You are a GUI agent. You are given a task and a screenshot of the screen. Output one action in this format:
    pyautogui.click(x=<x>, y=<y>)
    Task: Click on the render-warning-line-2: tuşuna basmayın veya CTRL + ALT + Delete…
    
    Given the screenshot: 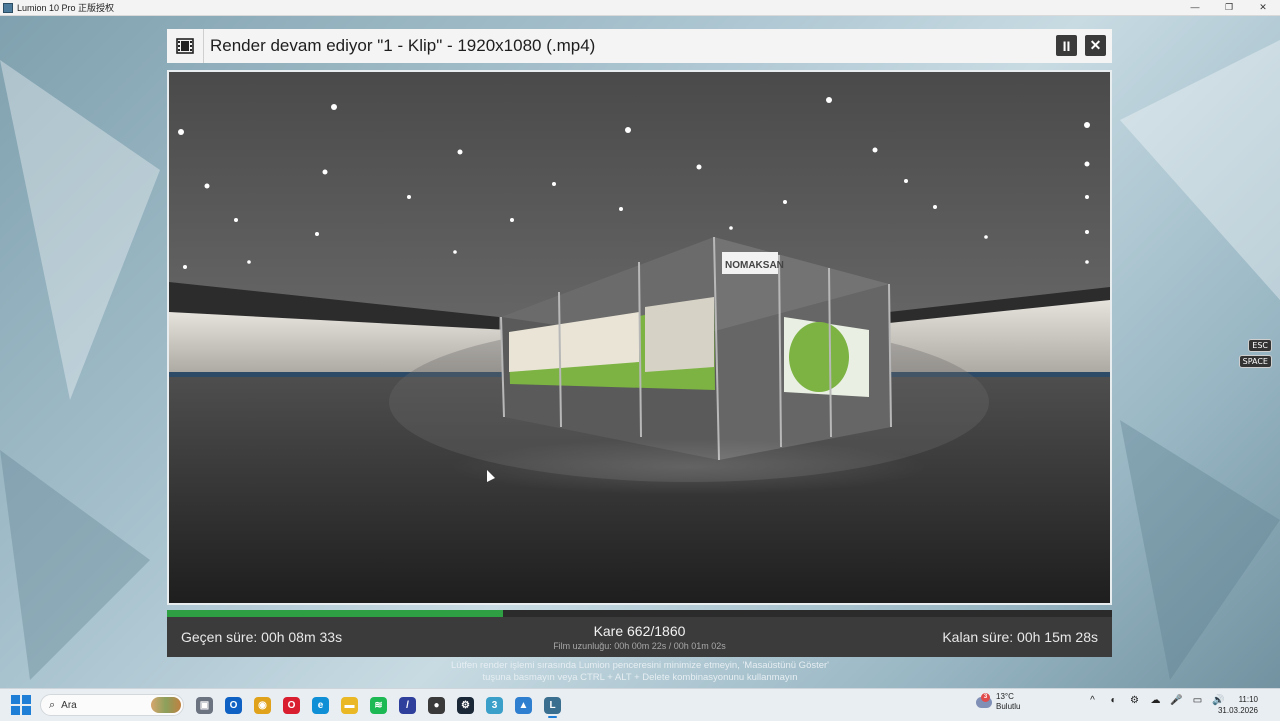 What is the action you would take?
    pyautogui.click(x=640, y=677)
    